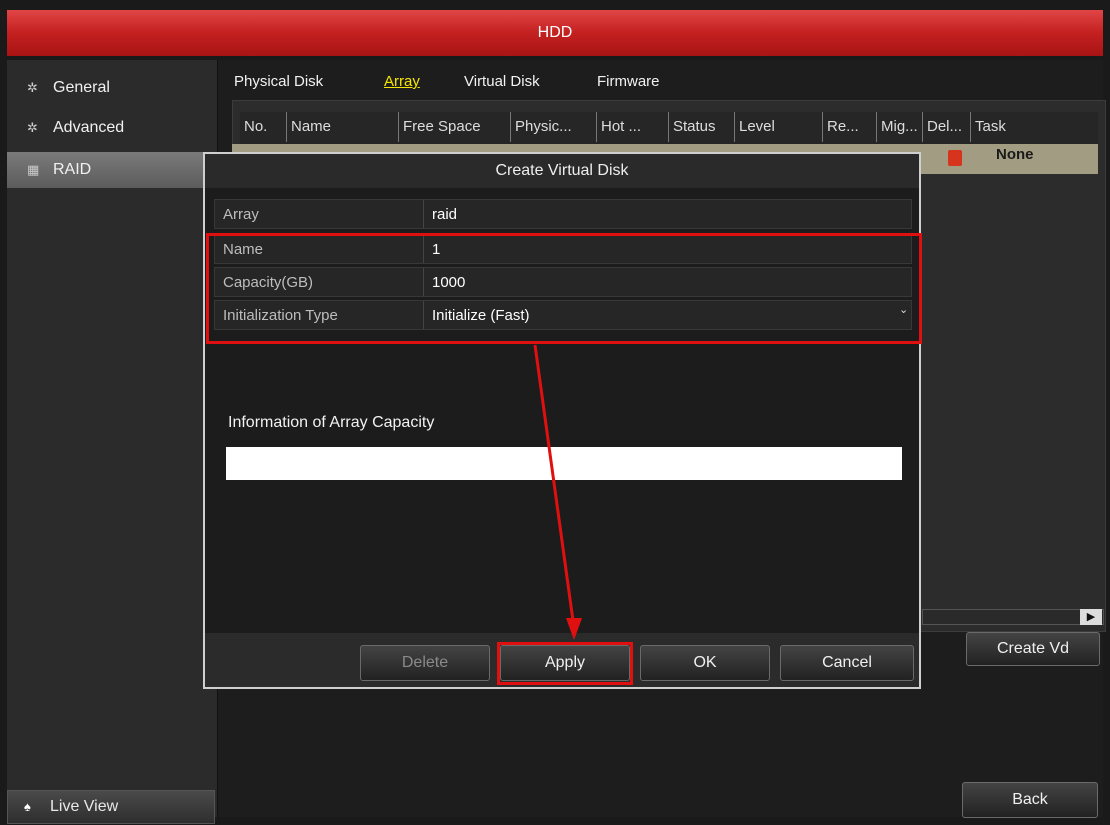  Describe the element at coordinates (241, 214) in the screenshot. I see `array-label: Array` at that location.